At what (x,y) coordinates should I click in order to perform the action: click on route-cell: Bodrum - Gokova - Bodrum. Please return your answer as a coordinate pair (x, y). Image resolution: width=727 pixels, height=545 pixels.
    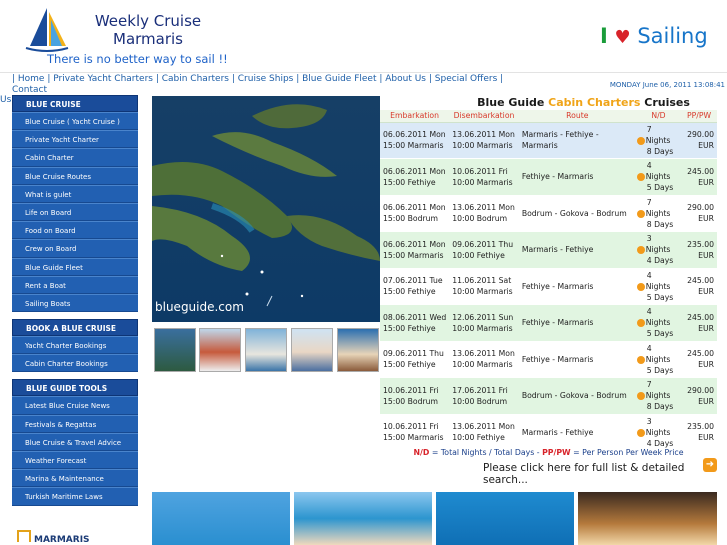
    Looking at the image, I should click on (577, 213).